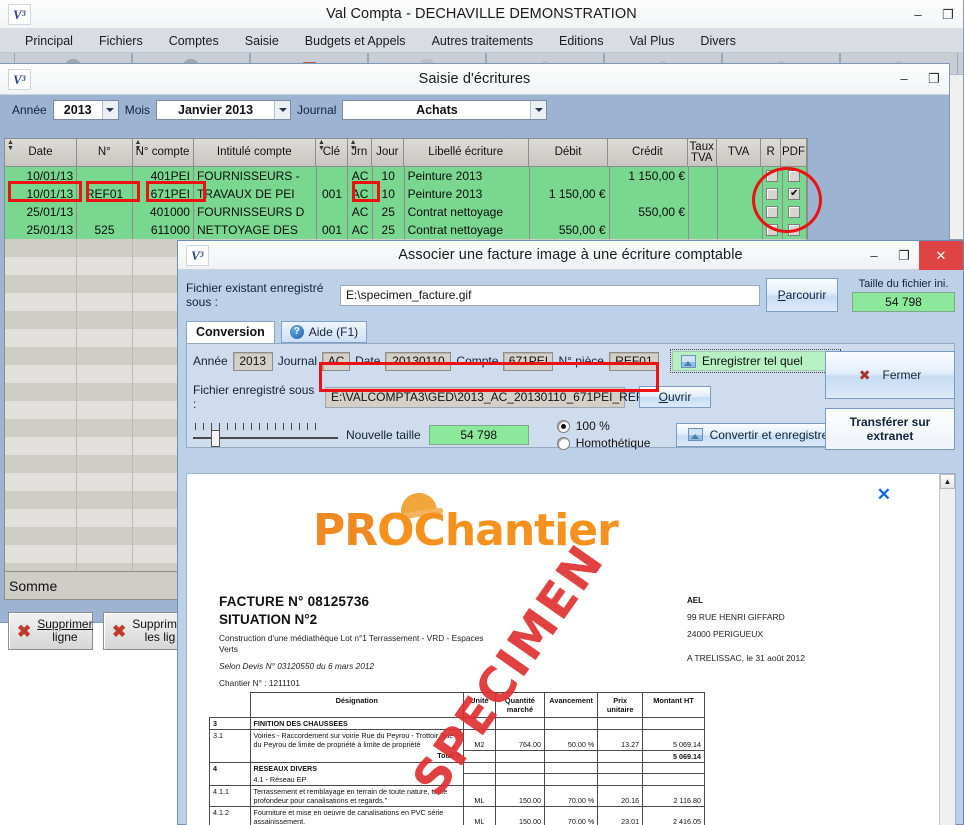 The height and width of the screenshot is (825, 964). I want to click on compte-field-value: 671PEI, so click(528, 361).